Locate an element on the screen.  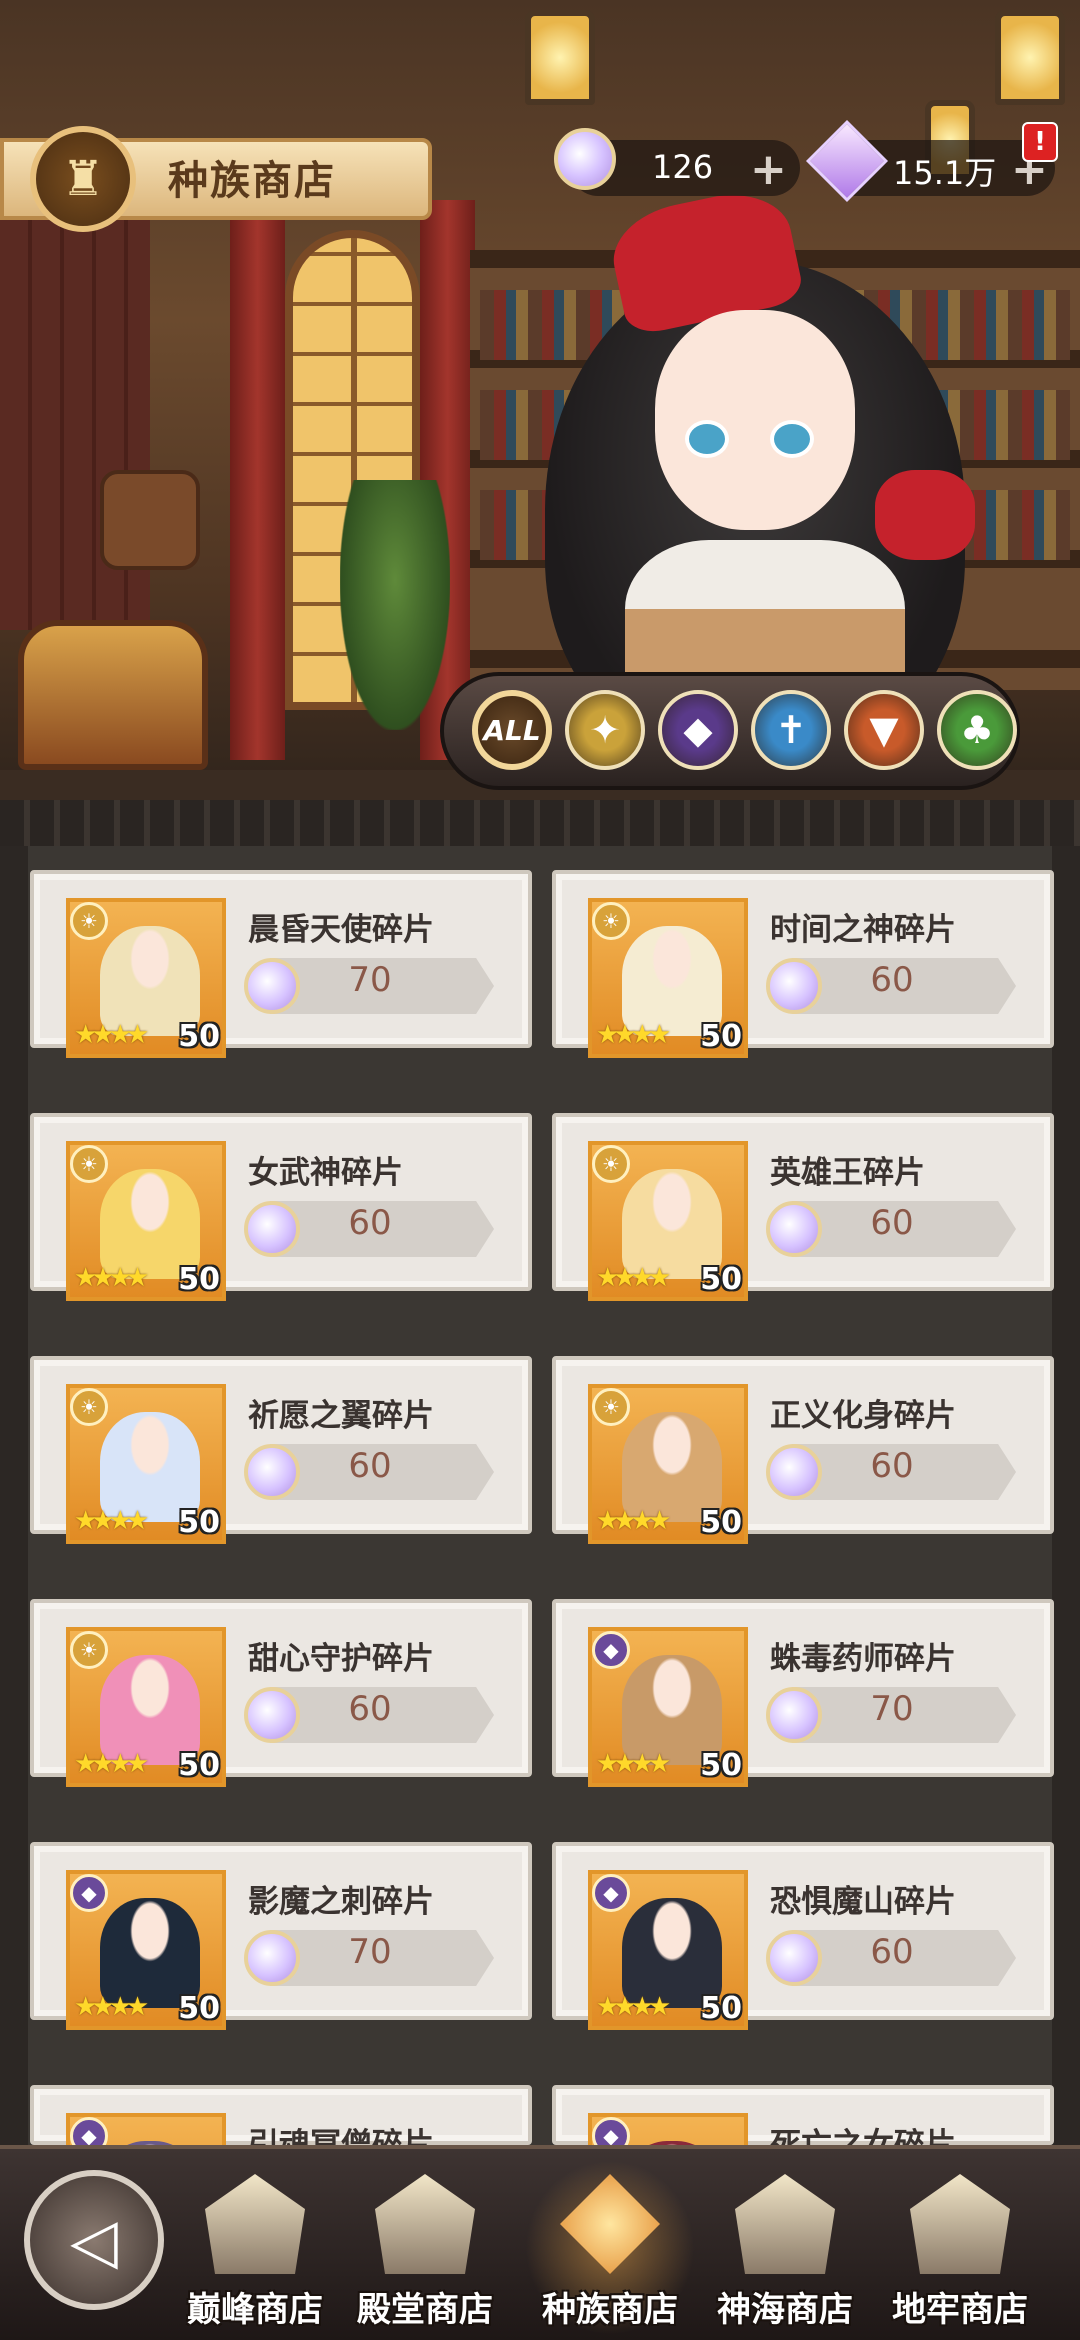
shop-item-card: ◆ ★★★★ 50 恐惧魔山碎片 60 is located at coordinates (803, 1936).